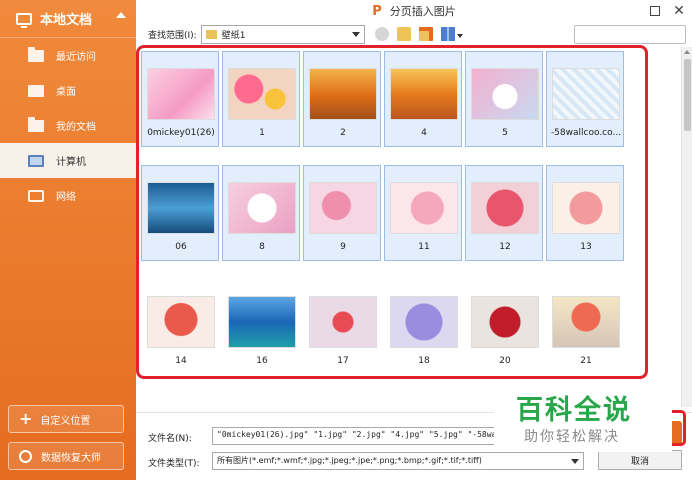 This screenshot has width=692, height=480. I want to click on file-item: 16, so click(261, 327).